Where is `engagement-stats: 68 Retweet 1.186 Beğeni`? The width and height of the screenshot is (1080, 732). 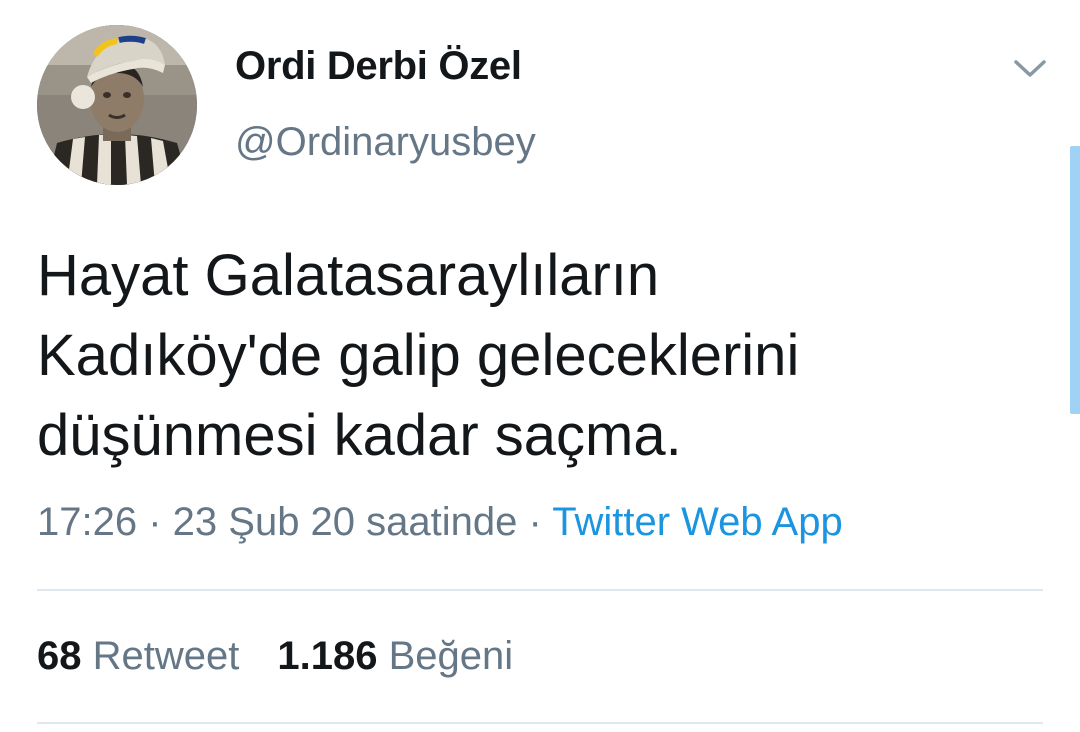
engagement-stats: 68 Retweet 1.186 Beğeni is located at coordinates (275, 656).